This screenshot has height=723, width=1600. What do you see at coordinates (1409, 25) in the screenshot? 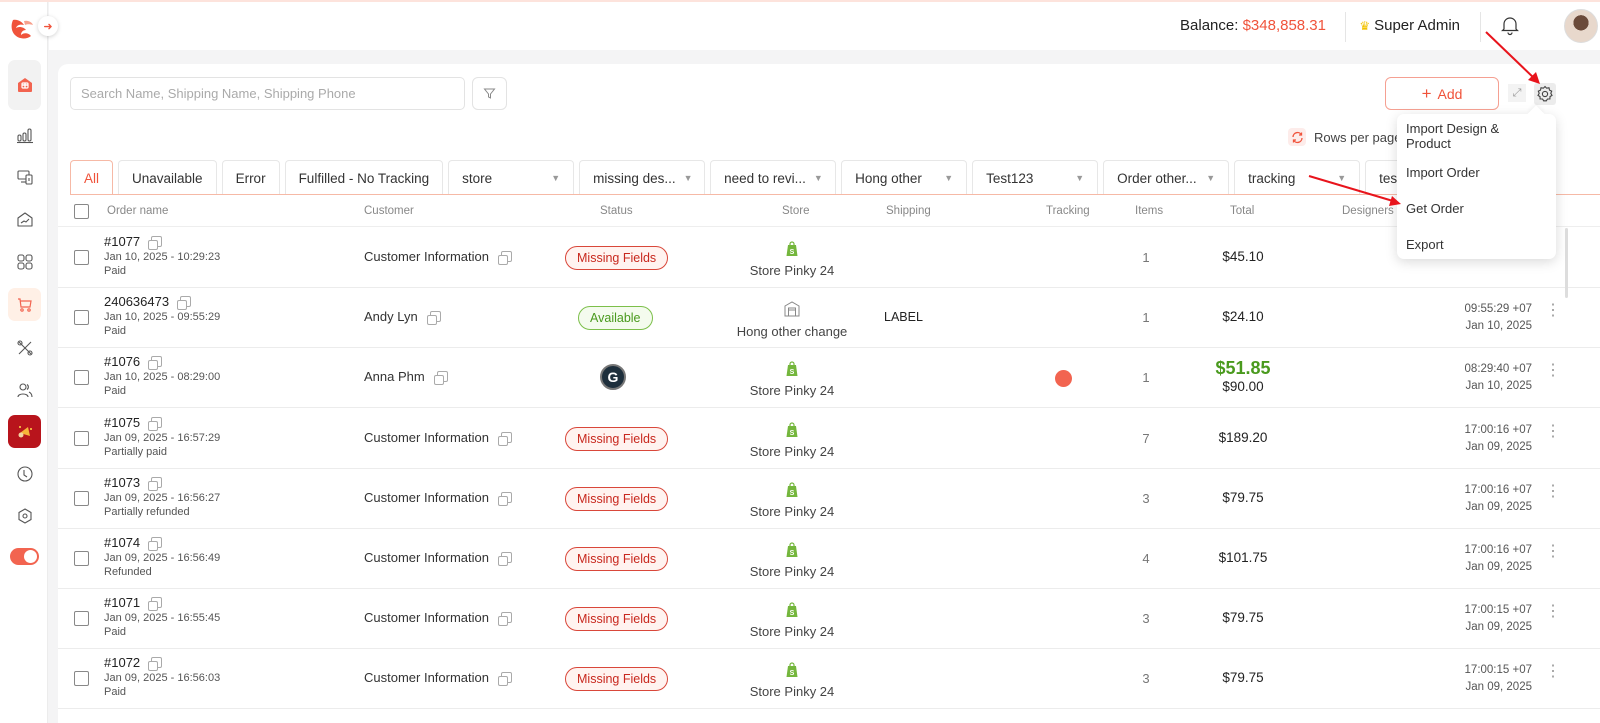
I see `user-role: ♛ Super Admin` at bounding box center [1409, 25].